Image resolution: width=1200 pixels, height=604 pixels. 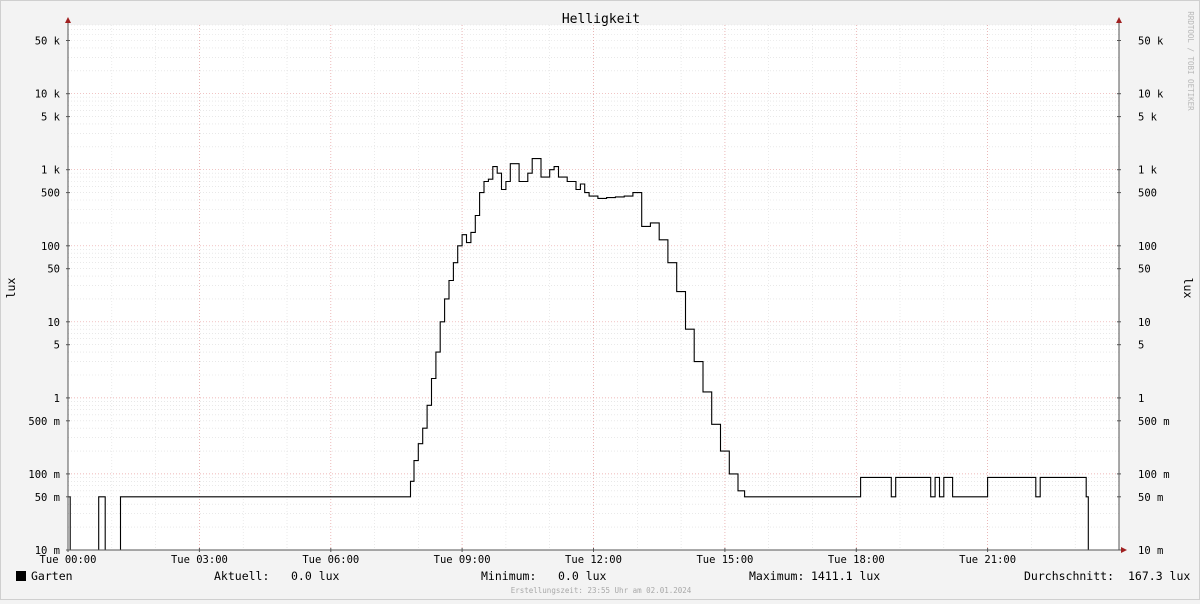 What do you see at coordinates (1159, 576) in the screenshot?
I see `legend-avg-value: 167.3 lux` at bounding box center [1159, 576].